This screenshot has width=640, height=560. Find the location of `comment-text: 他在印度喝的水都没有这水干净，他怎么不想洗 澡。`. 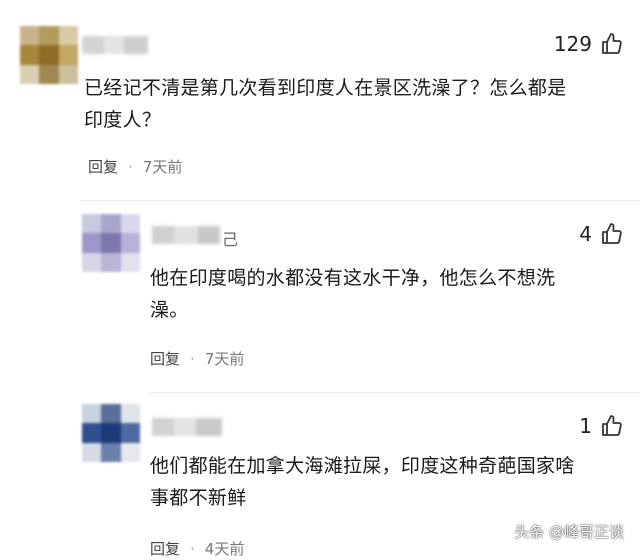

comment-text: 他在印度喝的水都没有这水干净，他怎么不想洗 澡。 is located at coordinates (352, 294).